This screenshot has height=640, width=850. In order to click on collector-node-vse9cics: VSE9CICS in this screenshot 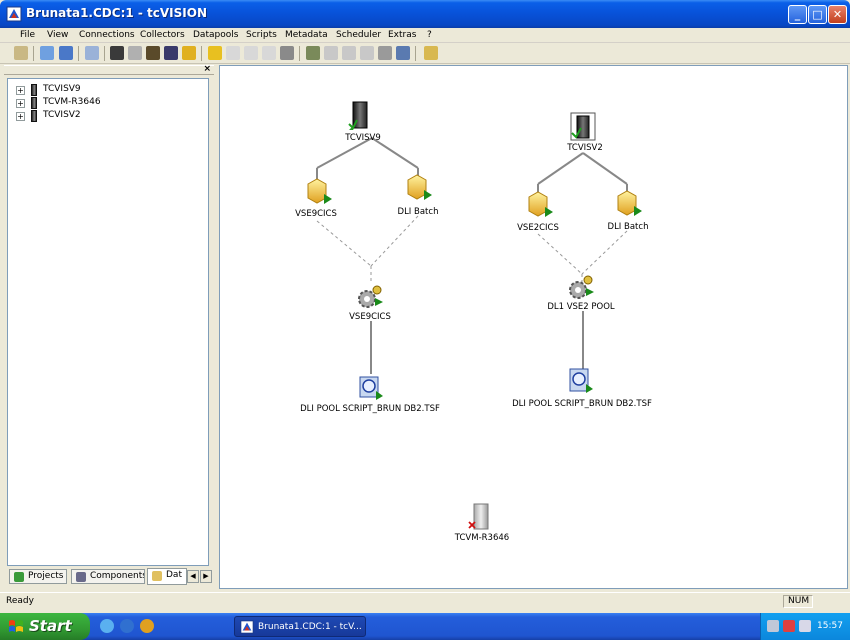, I will do `click(370, 303)`.